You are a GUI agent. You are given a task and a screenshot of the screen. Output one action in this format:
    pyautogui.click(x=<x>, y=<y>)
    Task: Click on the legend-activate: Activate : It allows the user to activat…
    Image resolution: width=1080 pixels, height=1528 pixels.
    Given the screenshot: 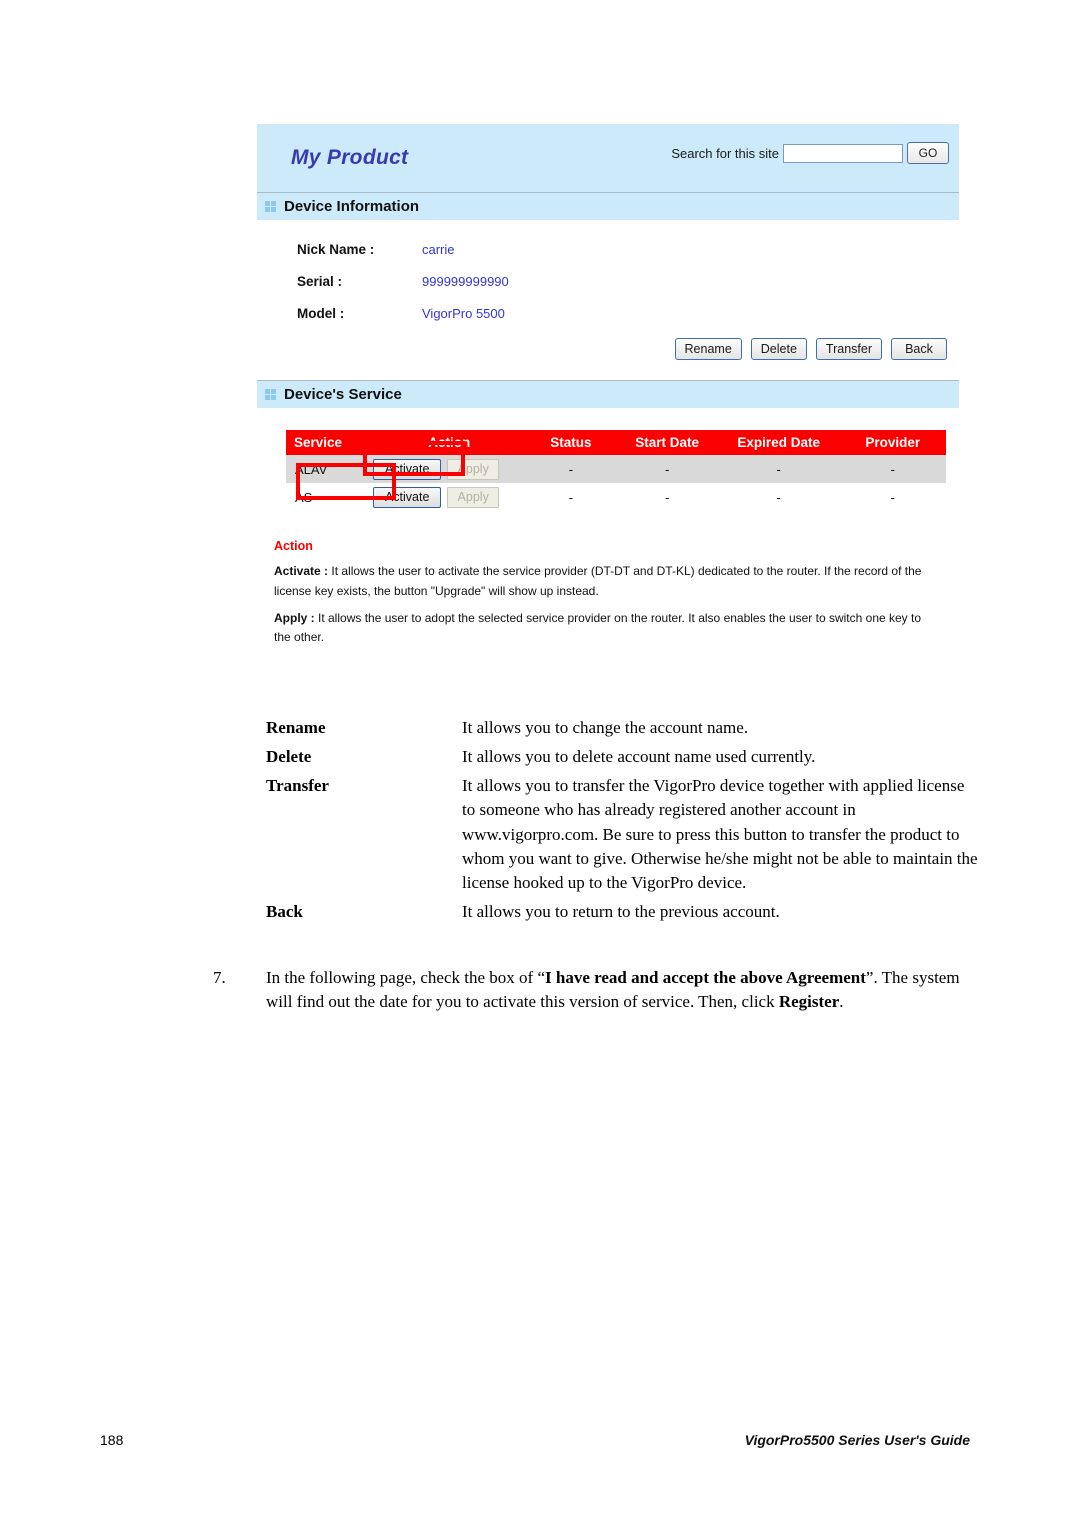 What is the action you would take?
    pyautogui.click(x=607, y=582)
    